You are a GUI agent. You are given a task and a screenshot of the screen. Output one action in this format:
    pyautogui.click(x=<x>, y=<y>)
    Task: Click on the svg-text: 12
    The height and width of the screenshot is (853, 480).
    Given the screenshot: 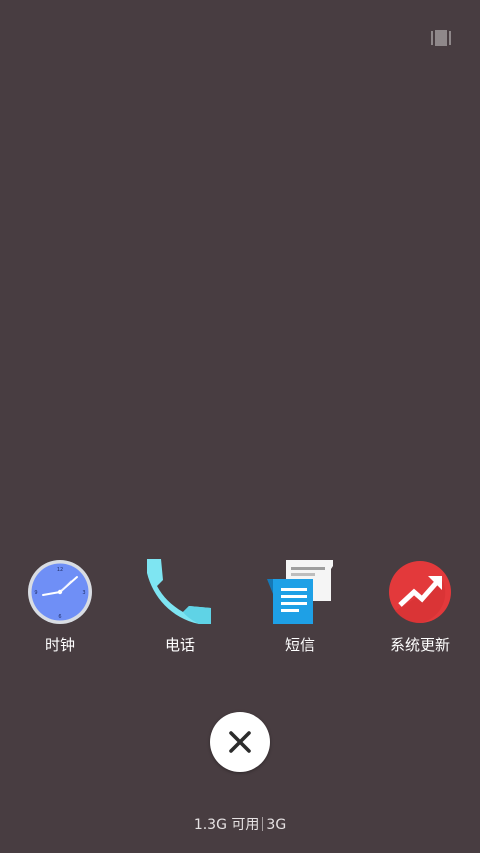 What is the action you would take?
    pyautogui.click(x=60, y=570)
    